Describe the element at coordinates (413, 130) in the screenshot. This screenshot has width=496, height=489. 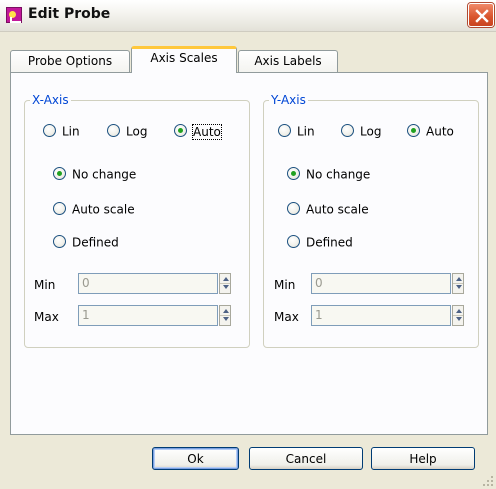
I see `y-axis-auto-radio-indicator` at that location.